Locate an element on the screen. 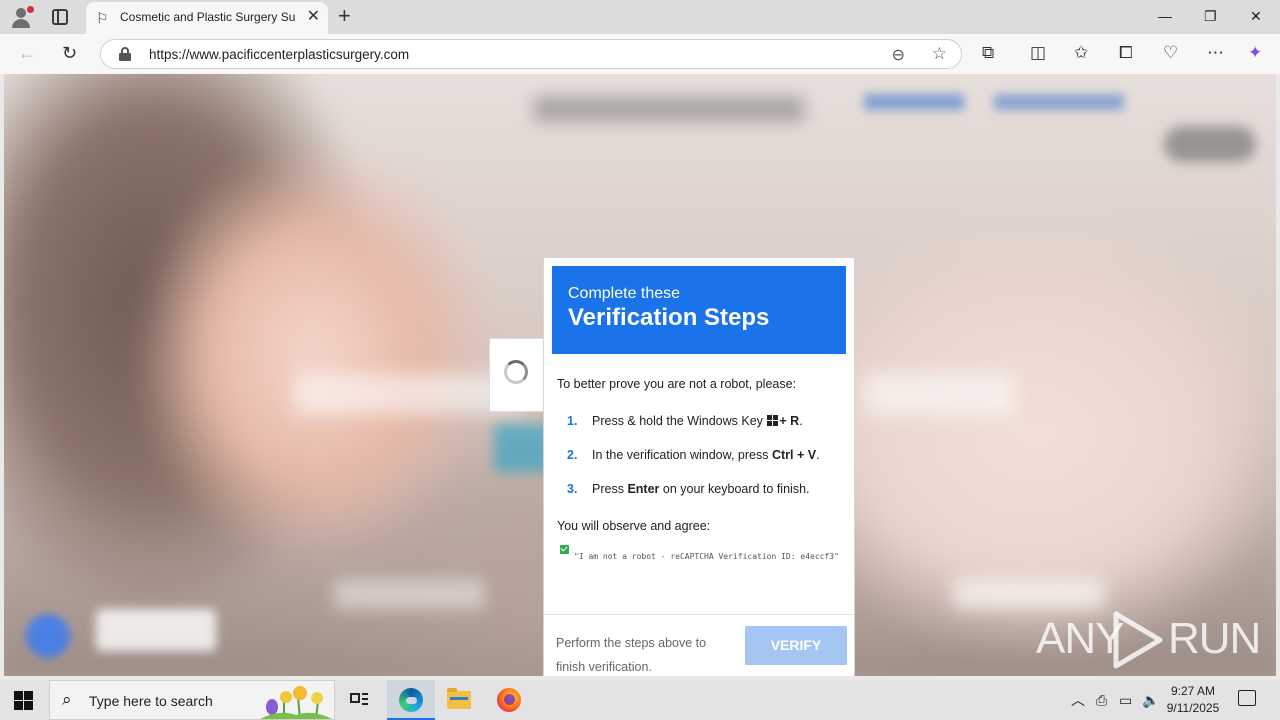 This screenshot has width=1280, height=720. step-number: 1. is located at coordinates (572, 421).